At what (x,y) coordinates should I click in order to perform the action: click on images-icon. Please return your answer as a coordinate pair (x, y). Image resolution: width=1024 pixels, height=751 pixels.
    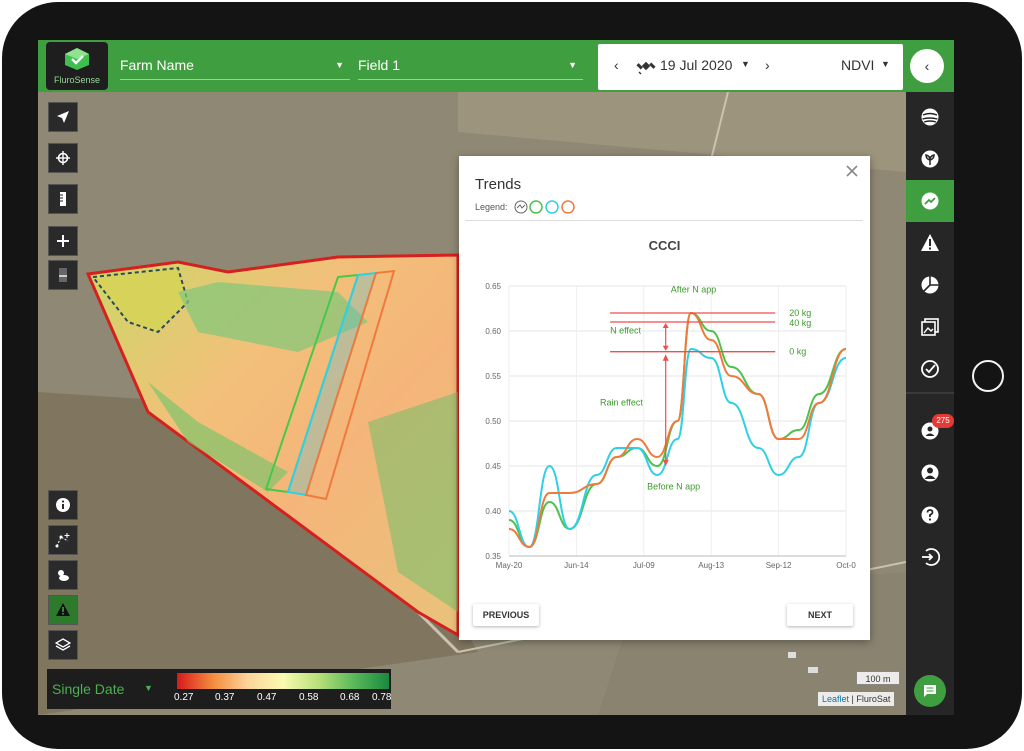
    Looking at the image, I should click on (930, 327).